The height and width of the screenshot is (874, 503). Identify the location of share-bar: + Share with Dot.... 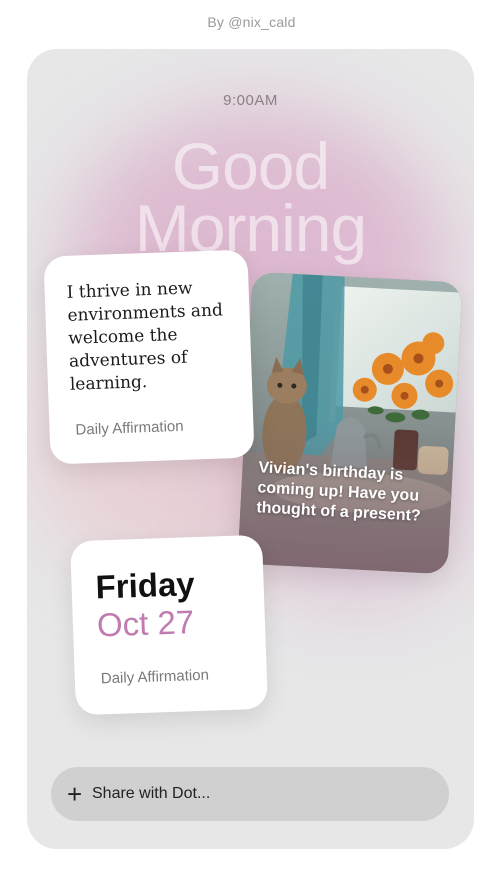
(250, 794).